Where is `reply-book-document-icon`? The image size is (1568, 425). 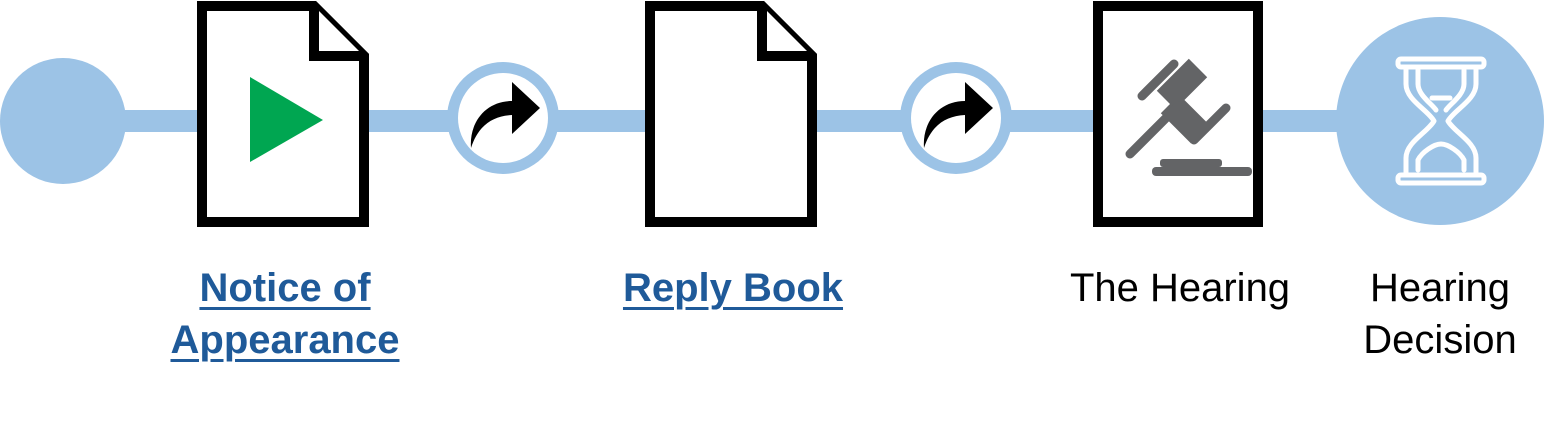
reply-book-document-icon is located at coordinates (731, 114).